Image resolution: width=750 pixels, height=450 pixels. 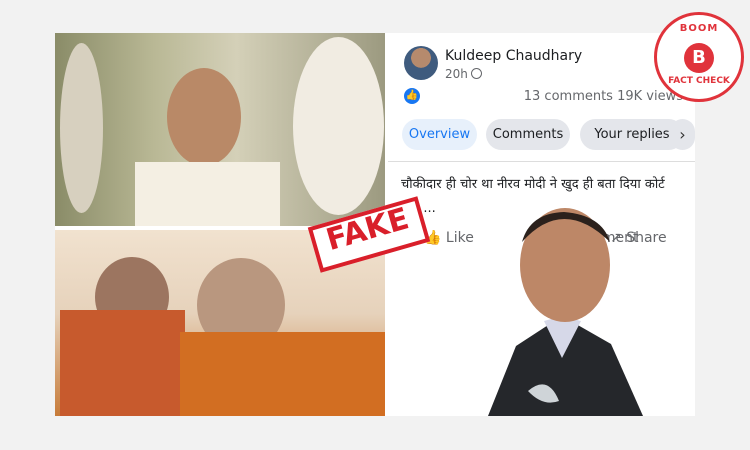 I want to click on tab-comments: Comments, so click(x=528, y=134).